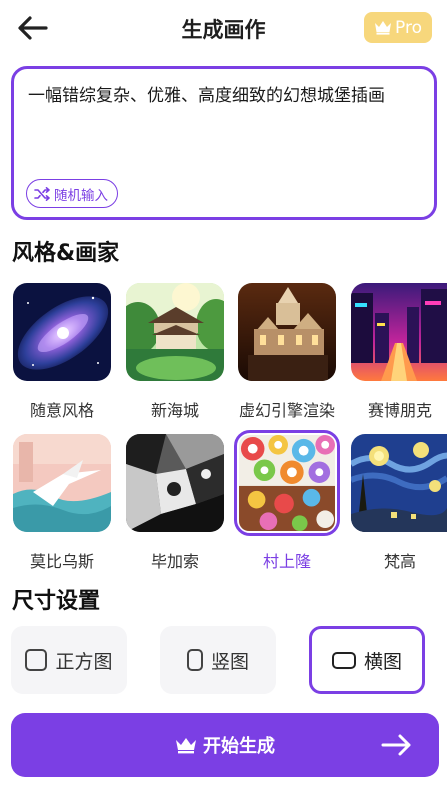 Image resolution: width=447 pixels, height=793 pixels. What do you see at coordinates (61, 561) in the screenshot?
I see `style-label: 莫比乌斯` at bounding box center [61, 561].